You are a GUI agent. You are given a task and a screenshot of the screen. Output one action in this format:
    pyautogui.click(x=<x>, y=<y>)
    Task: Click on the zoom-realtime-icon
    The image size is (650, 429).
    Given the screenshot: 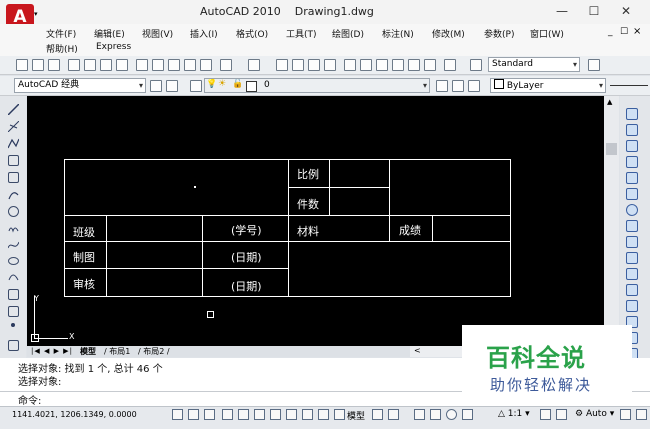 What is the action you would take?
    pyautogui.click(x=298, y=65)
    